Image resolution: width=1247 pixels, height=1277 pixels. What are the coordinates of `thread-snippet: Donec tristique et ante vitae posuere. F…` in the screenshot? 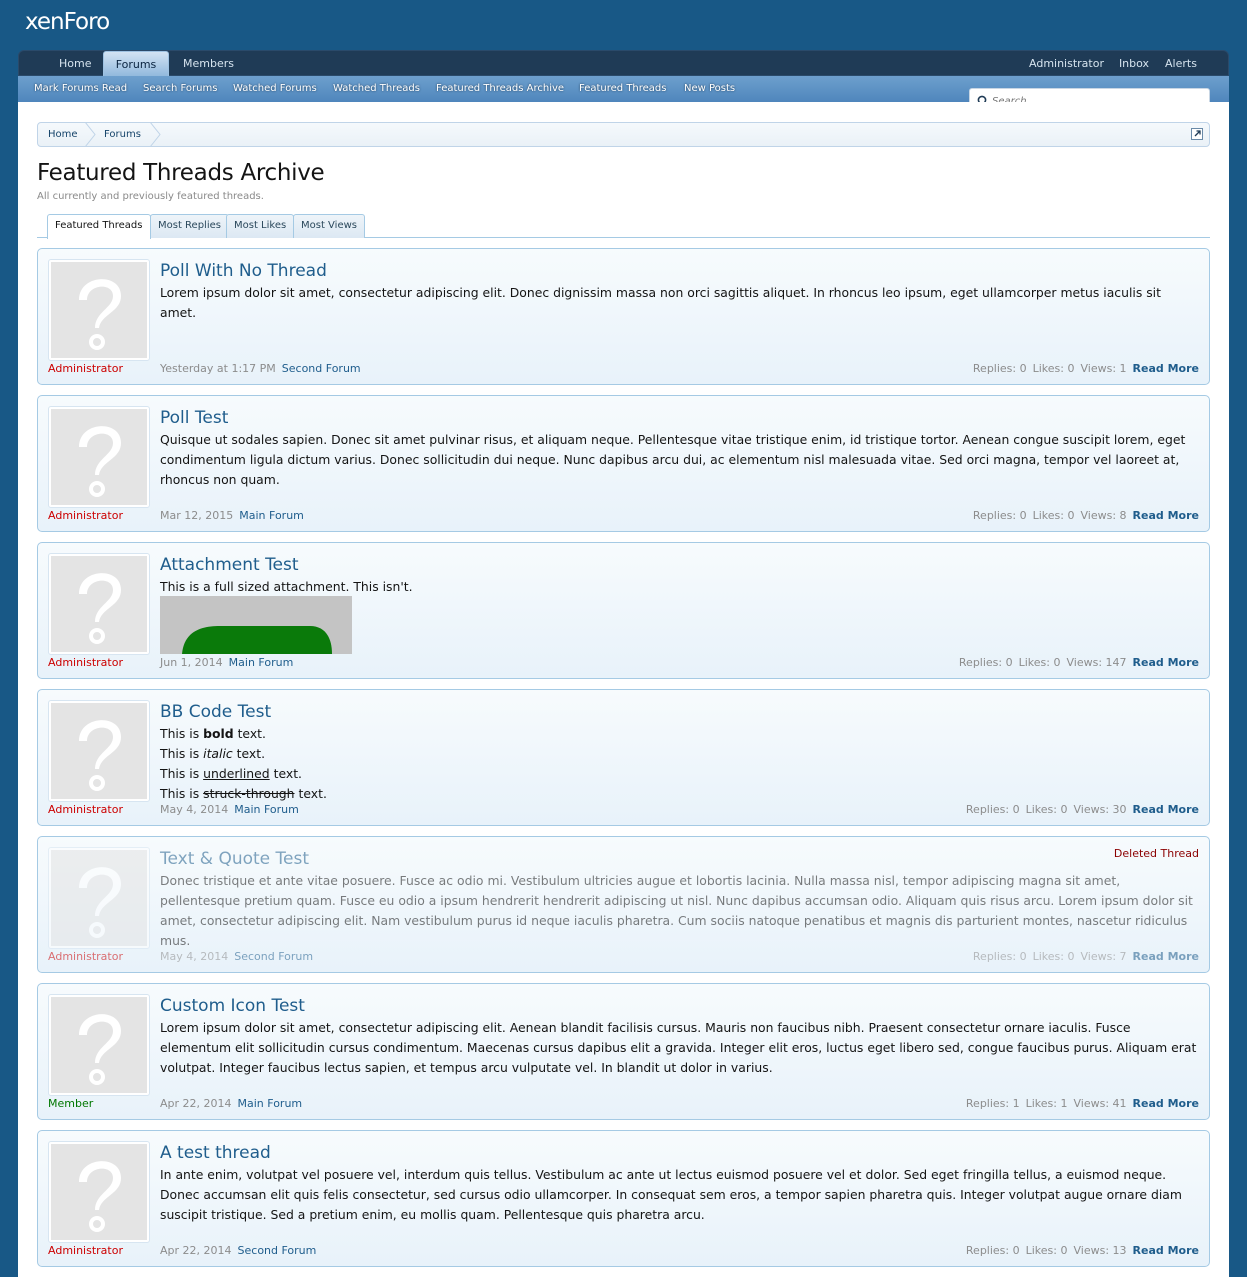 It's located at (676, 910).